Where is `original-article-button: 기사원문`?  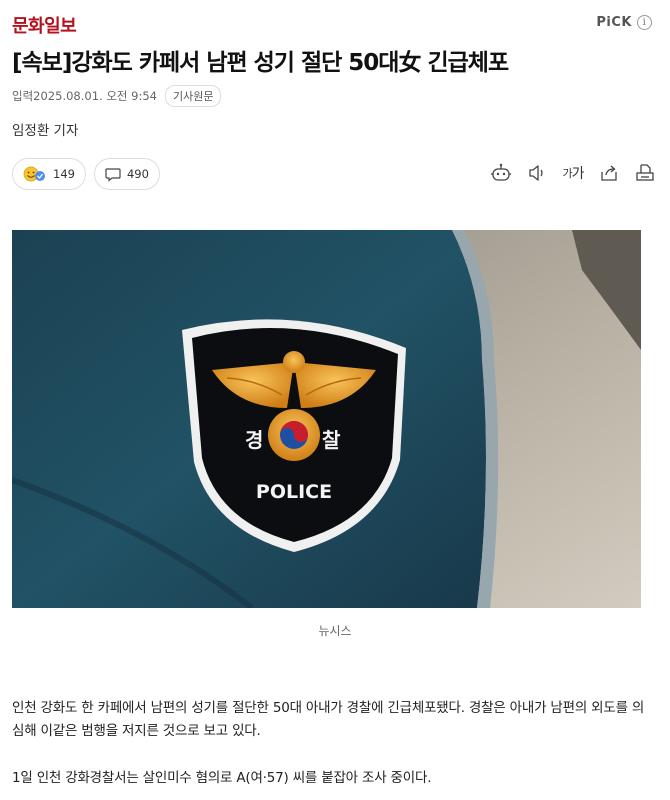
original-article-button: 기사원문 is located at coordinates (193, 96).